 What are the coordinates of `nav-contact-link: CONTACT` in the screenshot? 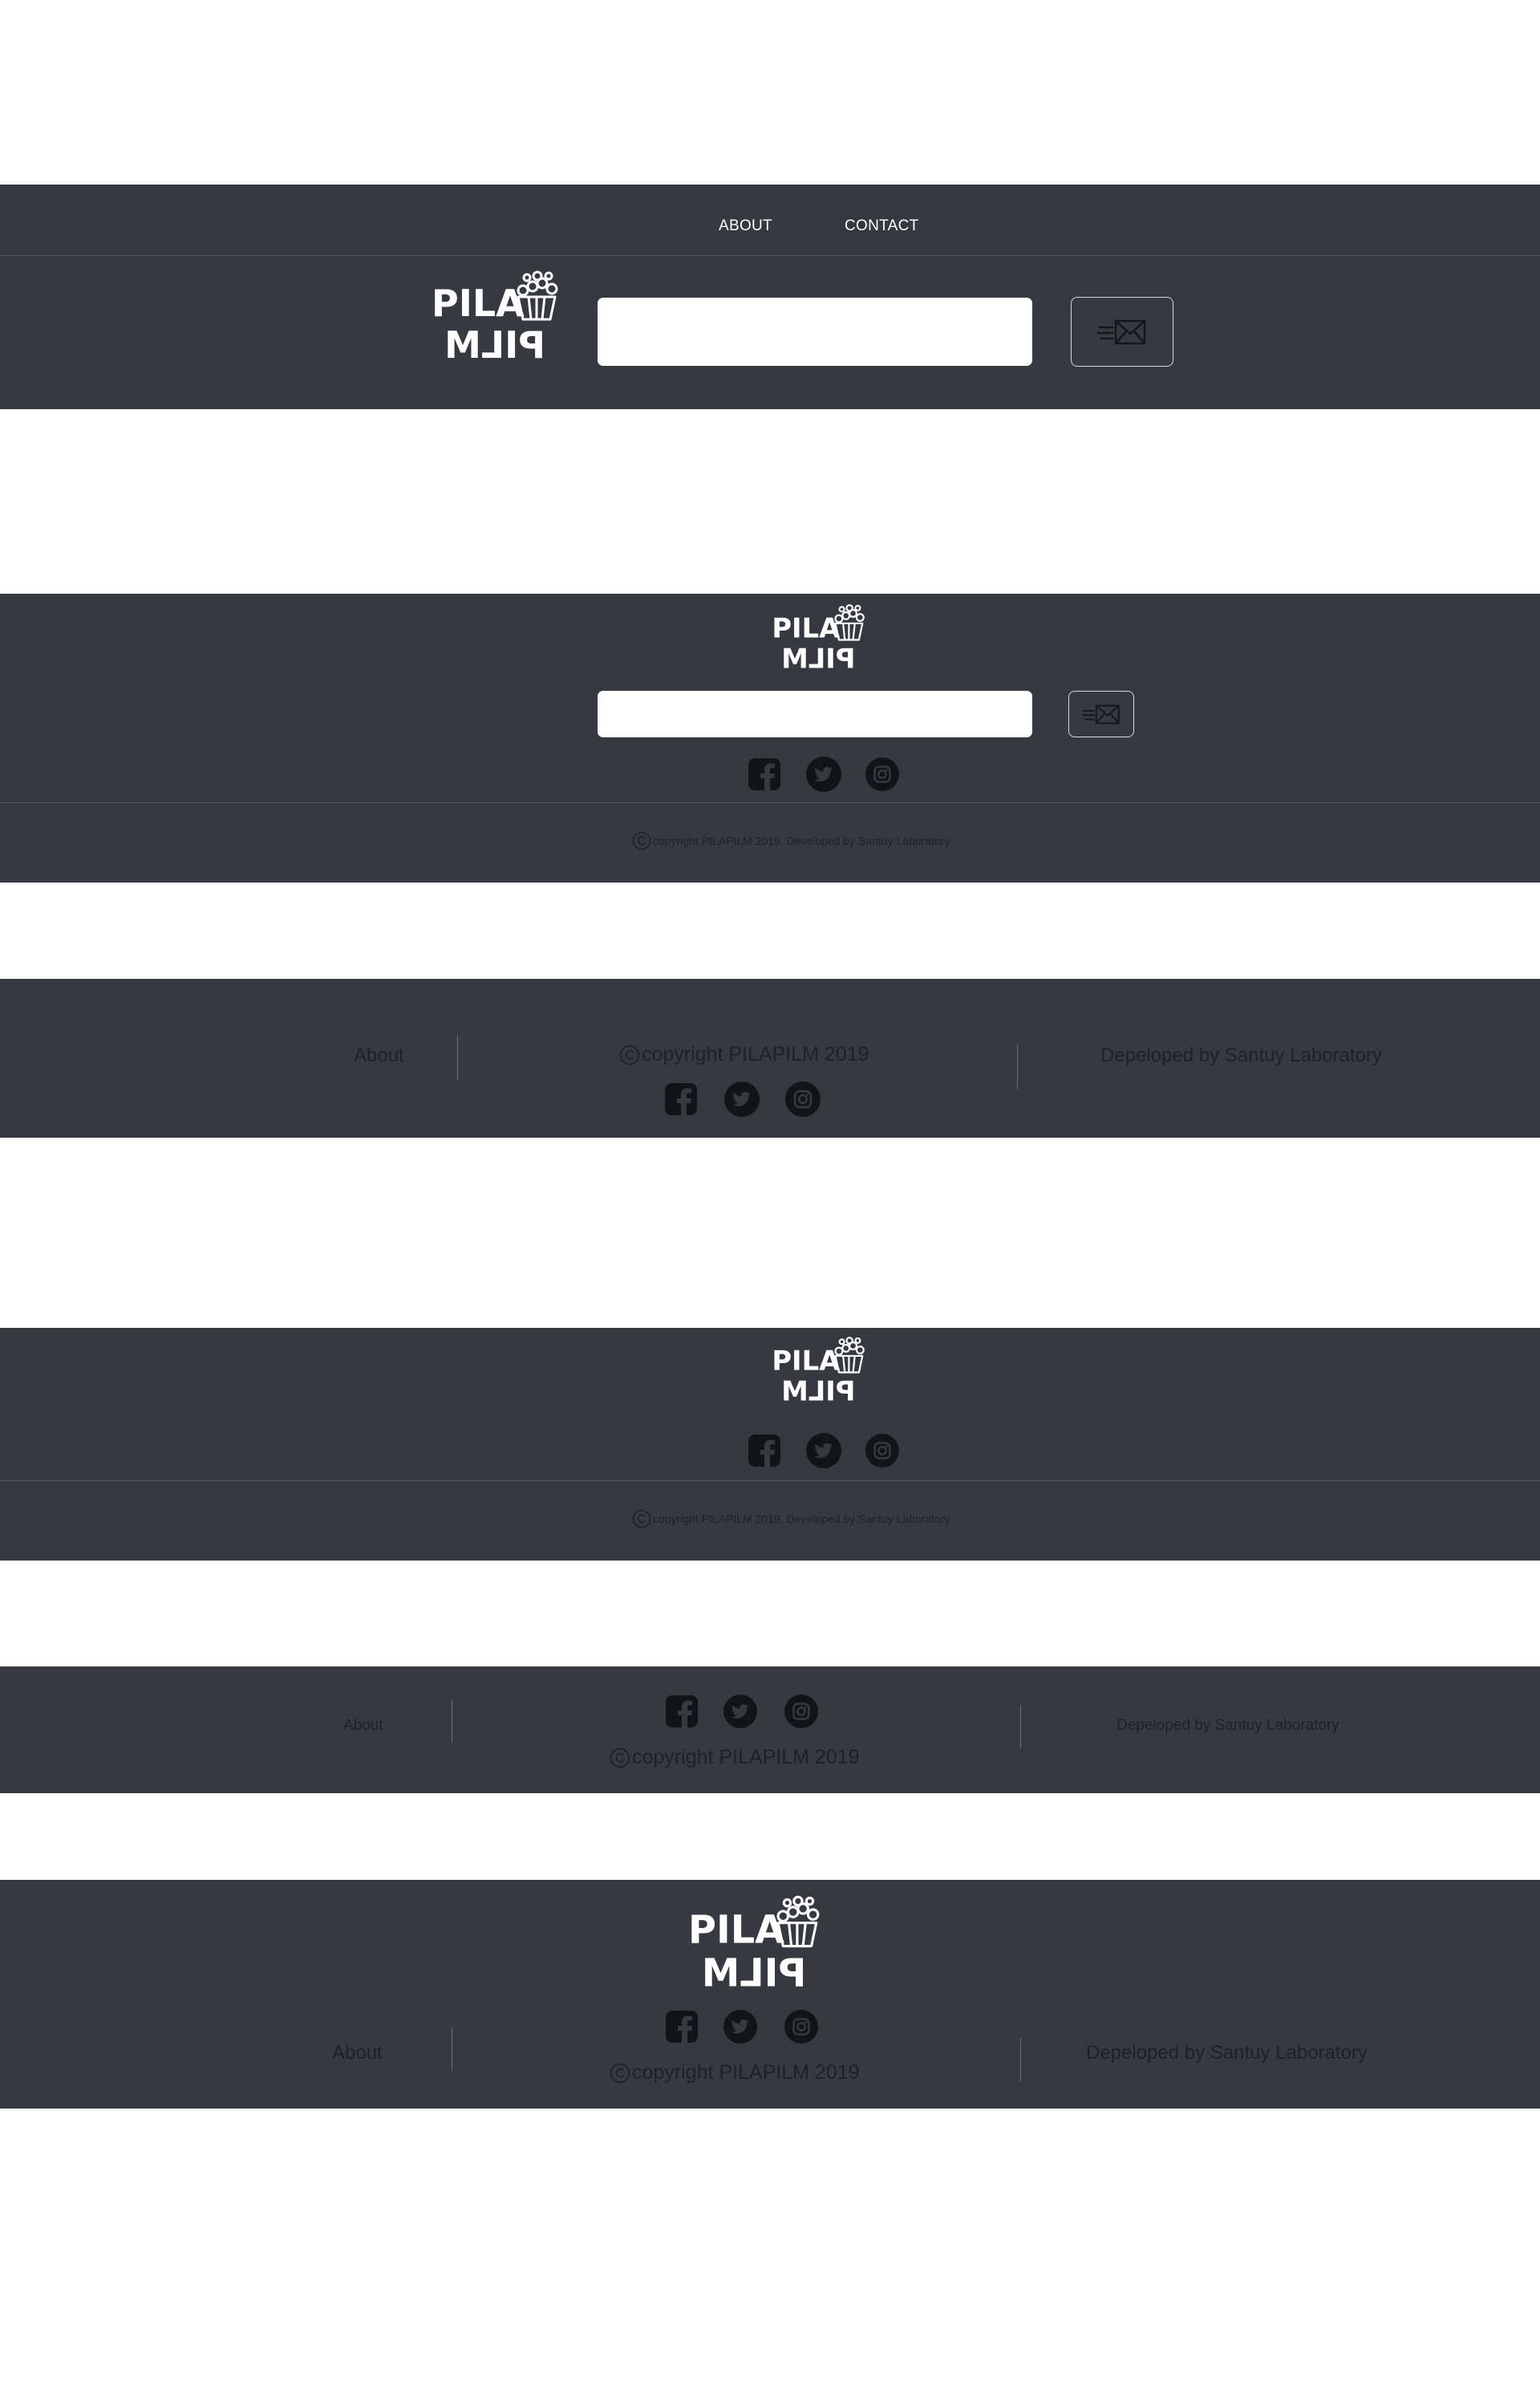 It's located at (882, 226).